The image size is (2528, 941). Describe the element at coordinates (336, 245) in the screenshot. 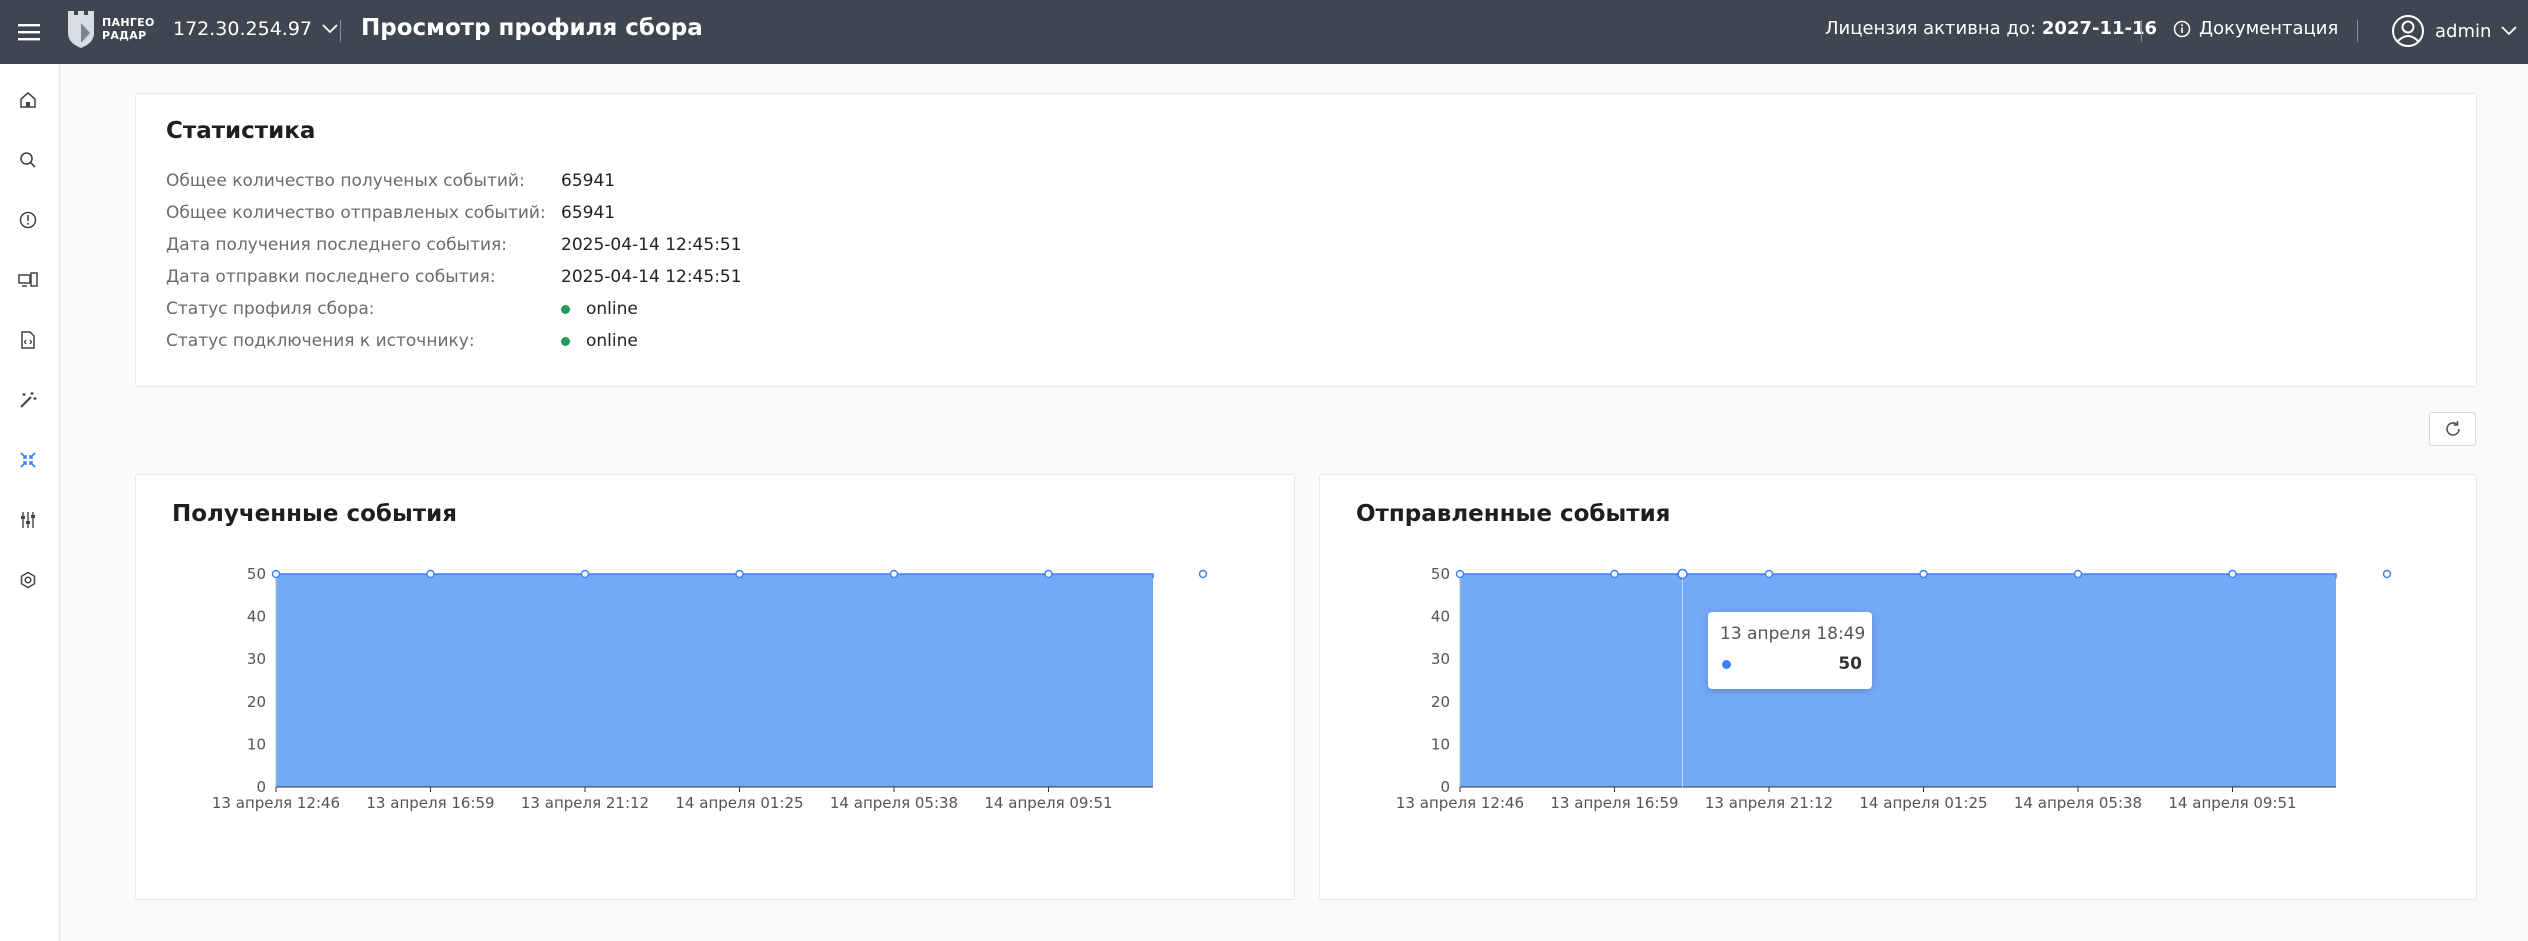

I see `stat-label: Дата получения последнего события:` at that location.